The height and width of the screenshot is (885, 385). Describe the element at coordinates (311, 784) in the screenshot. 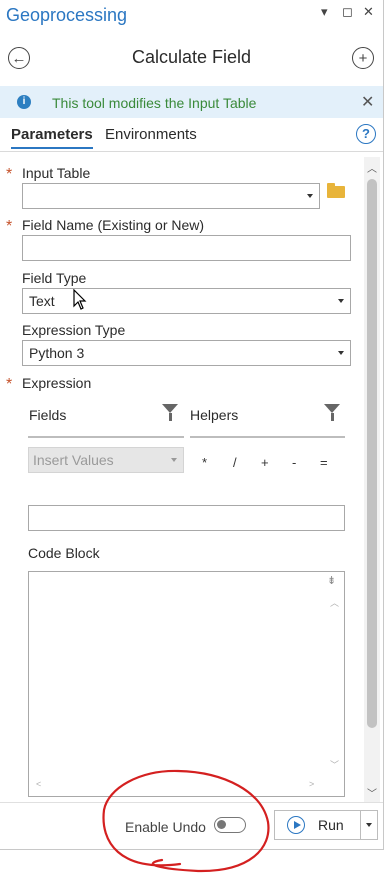

I see `code-scroll-right-icon: >` at that location.